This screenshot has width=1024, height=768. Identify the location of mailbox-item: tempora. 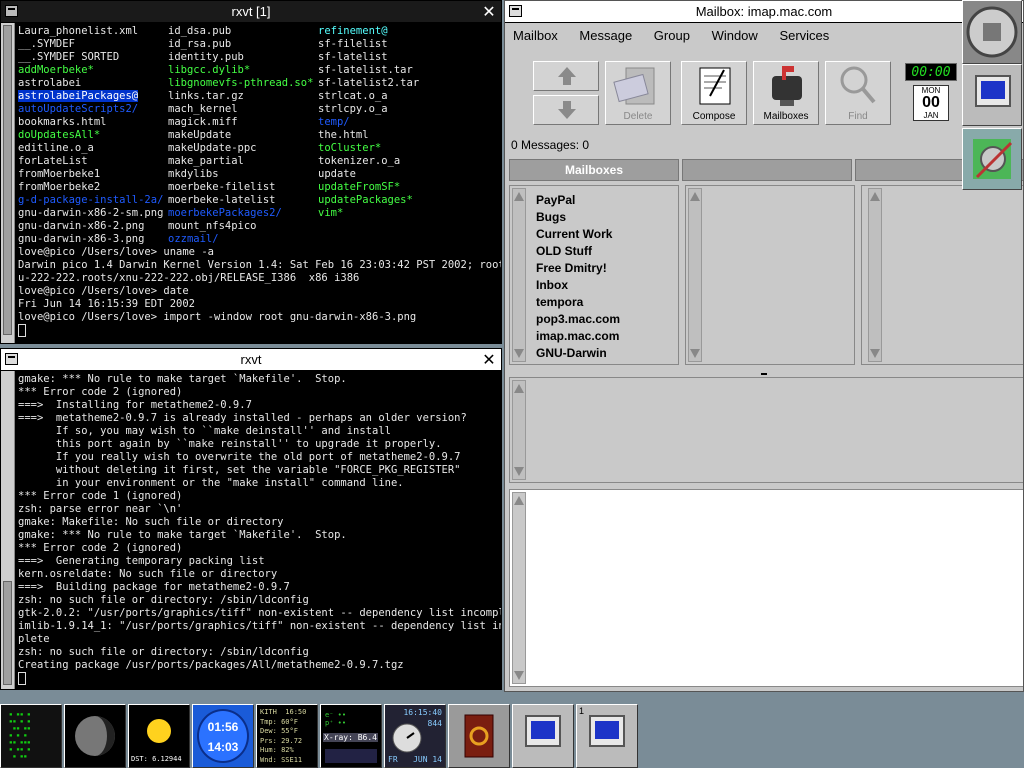
(594, 302).